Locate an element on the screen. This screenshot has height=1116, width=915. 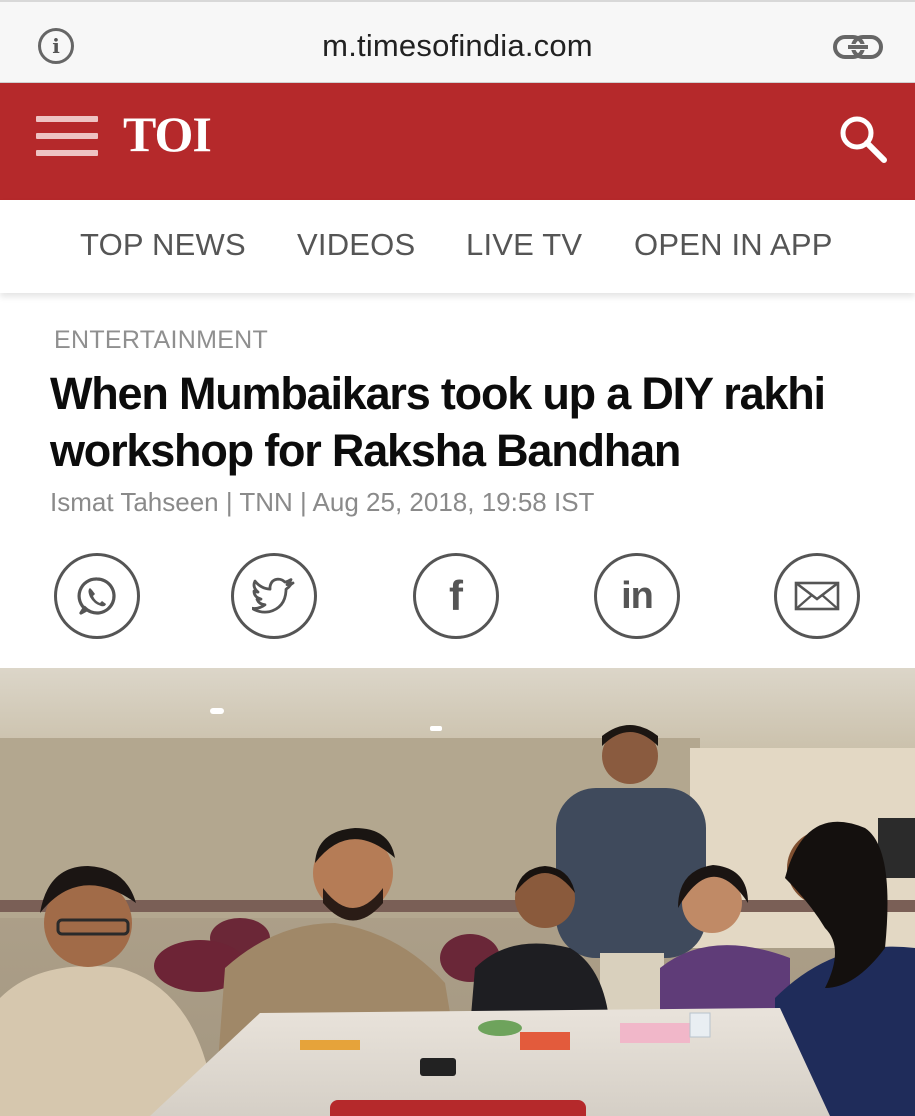
headline-line-1: When Mumbaikars took up a DIY rakhi is located at coordinates (438, 393).